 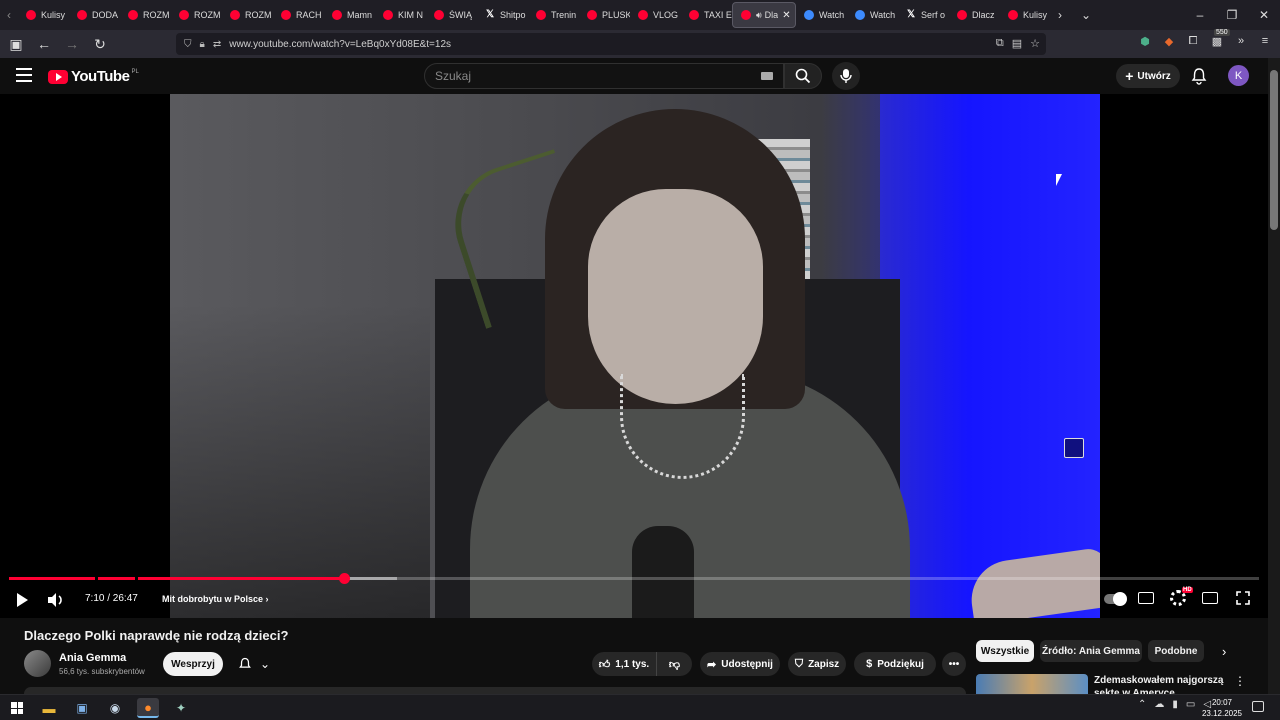 I want to click on chip-all: Wszystkie, so click(x=1005, y=651).